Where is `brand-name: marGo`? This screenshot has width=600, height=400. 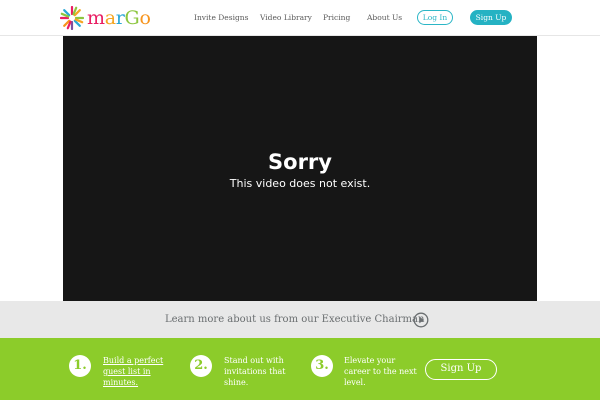
brand-name: marGo is located at coordinates (119, 18).